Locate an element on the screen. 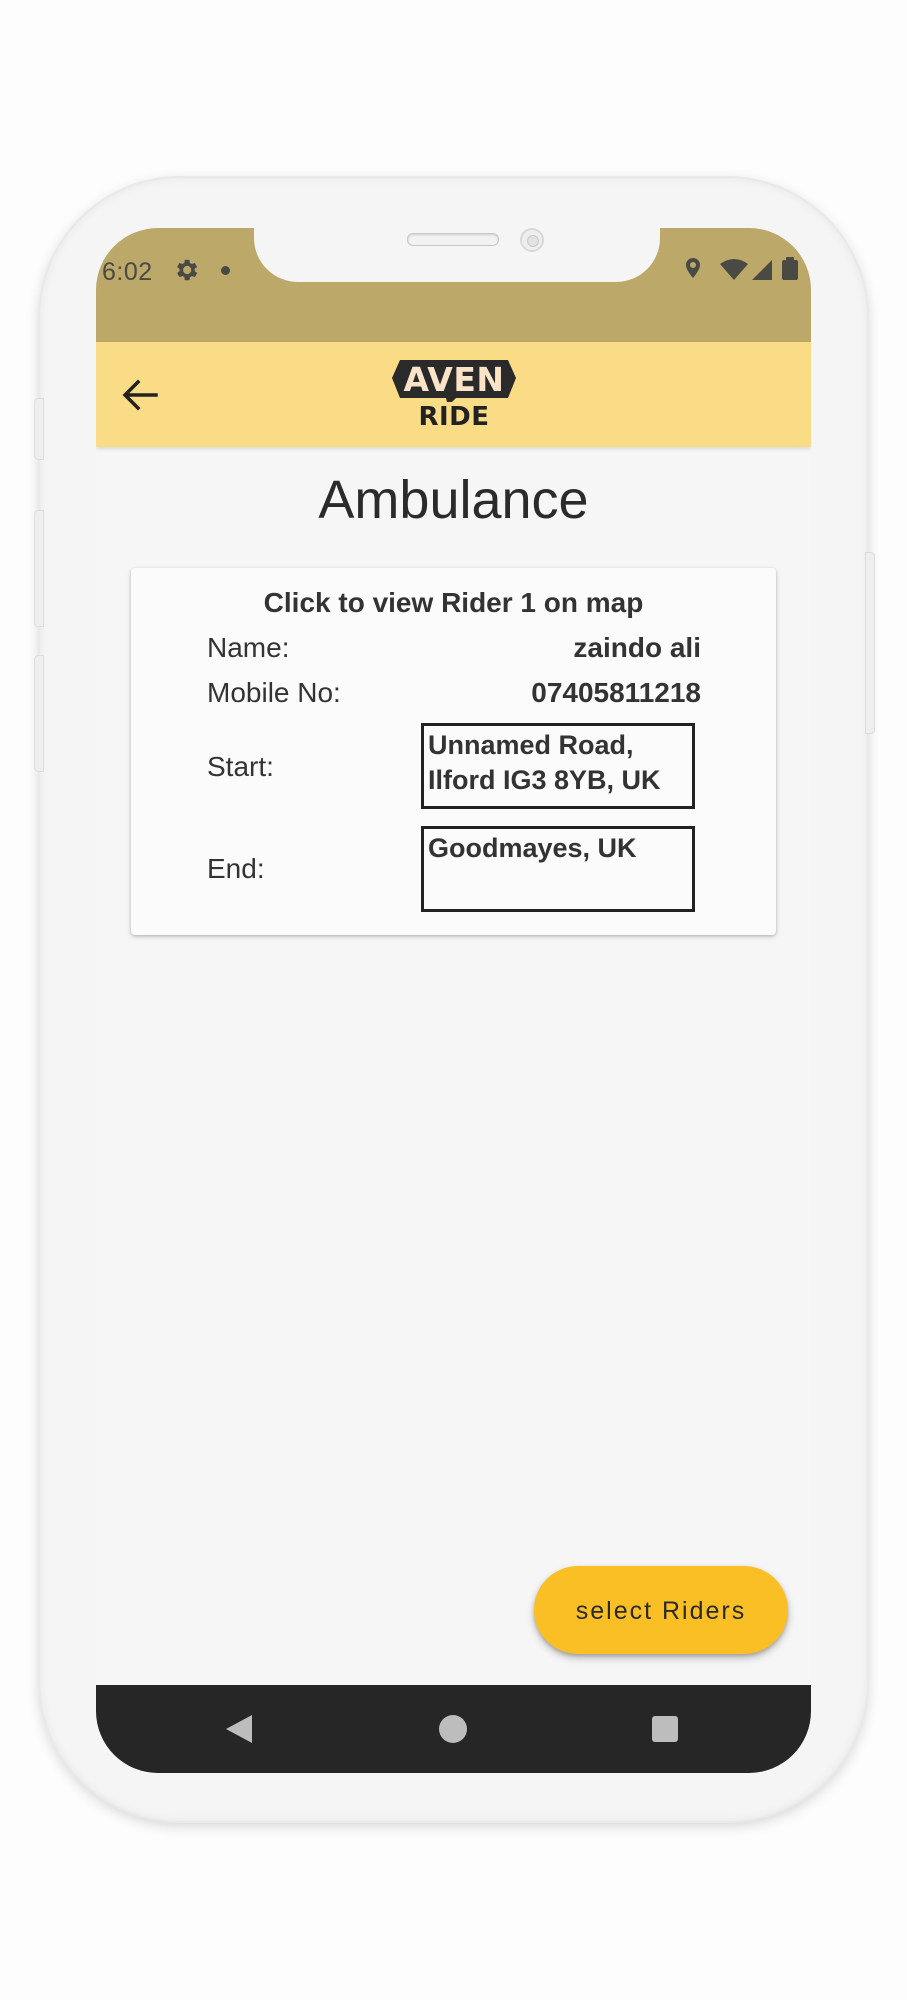 This screenshot has height=2000, width=907. page-title: Ambulance is located at coordinates (453, 500).